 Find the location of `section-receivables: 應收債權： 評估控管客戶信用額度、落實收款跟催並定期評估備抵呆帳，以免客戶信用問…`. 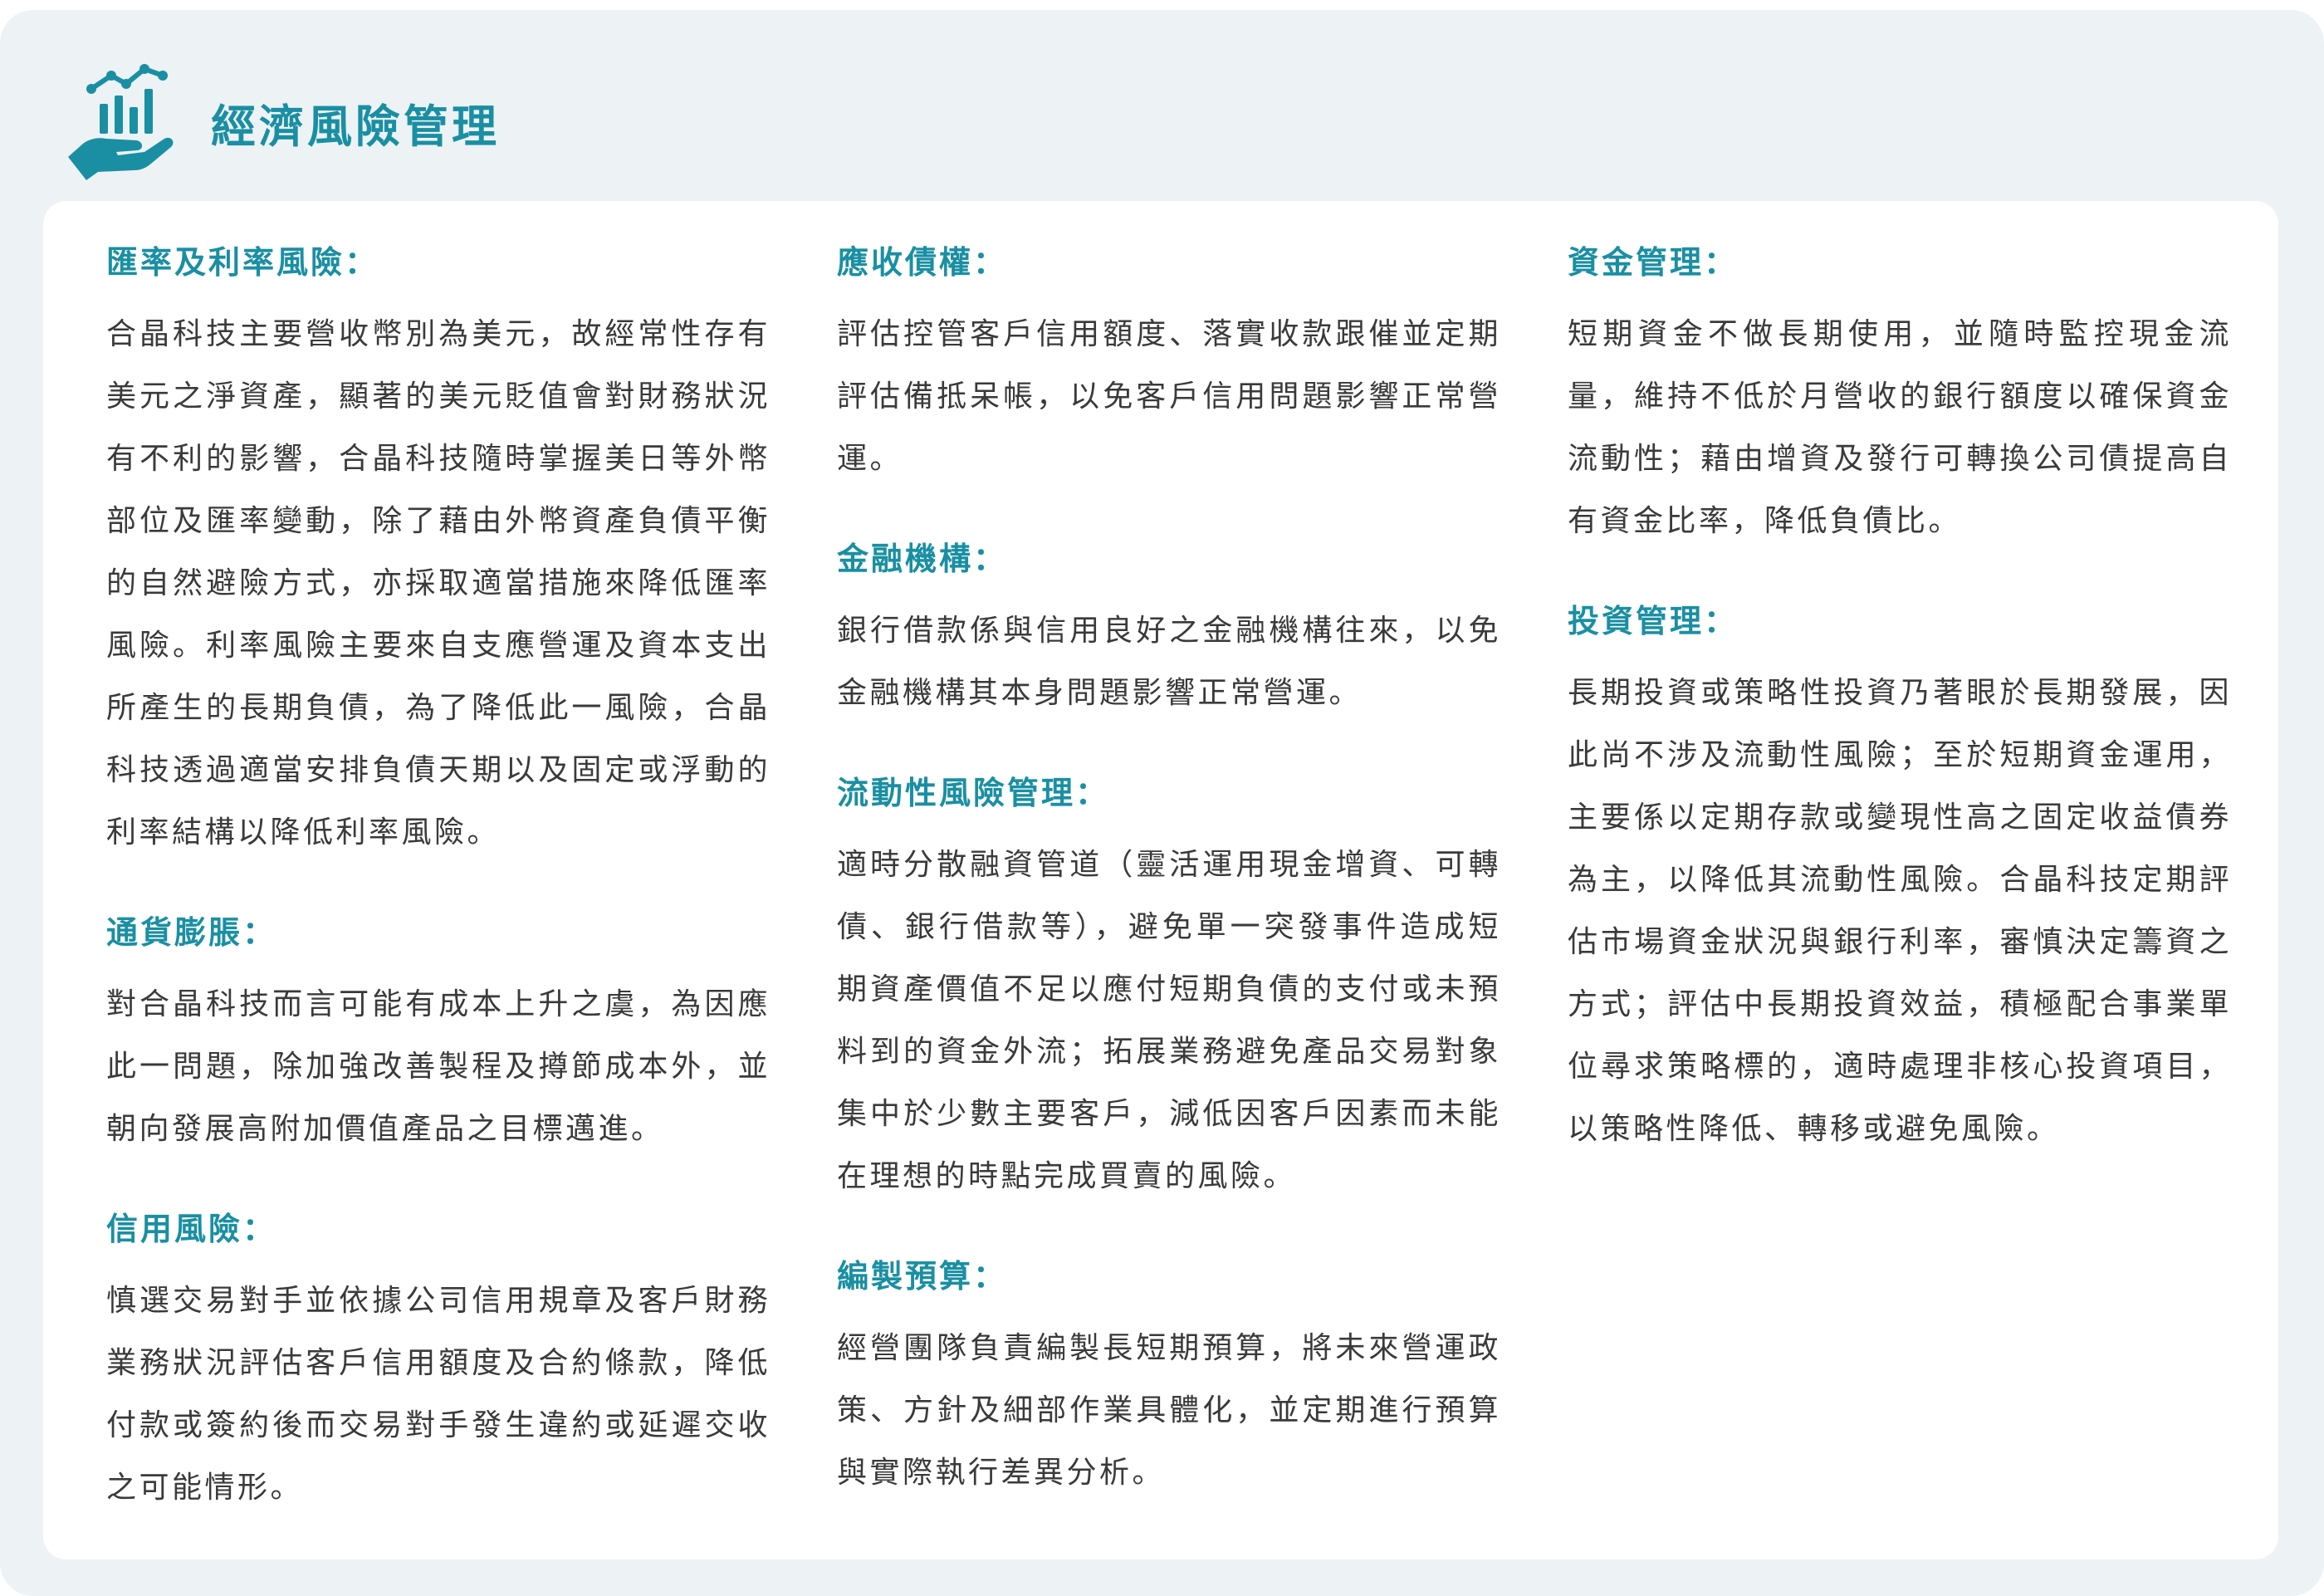

section-receivables: 應收債權： 評估控管客戶信用額度、落實收款跟催並定期評估備抵呆帳，以免客戶信用問… is located at coordinates (1169, 364).